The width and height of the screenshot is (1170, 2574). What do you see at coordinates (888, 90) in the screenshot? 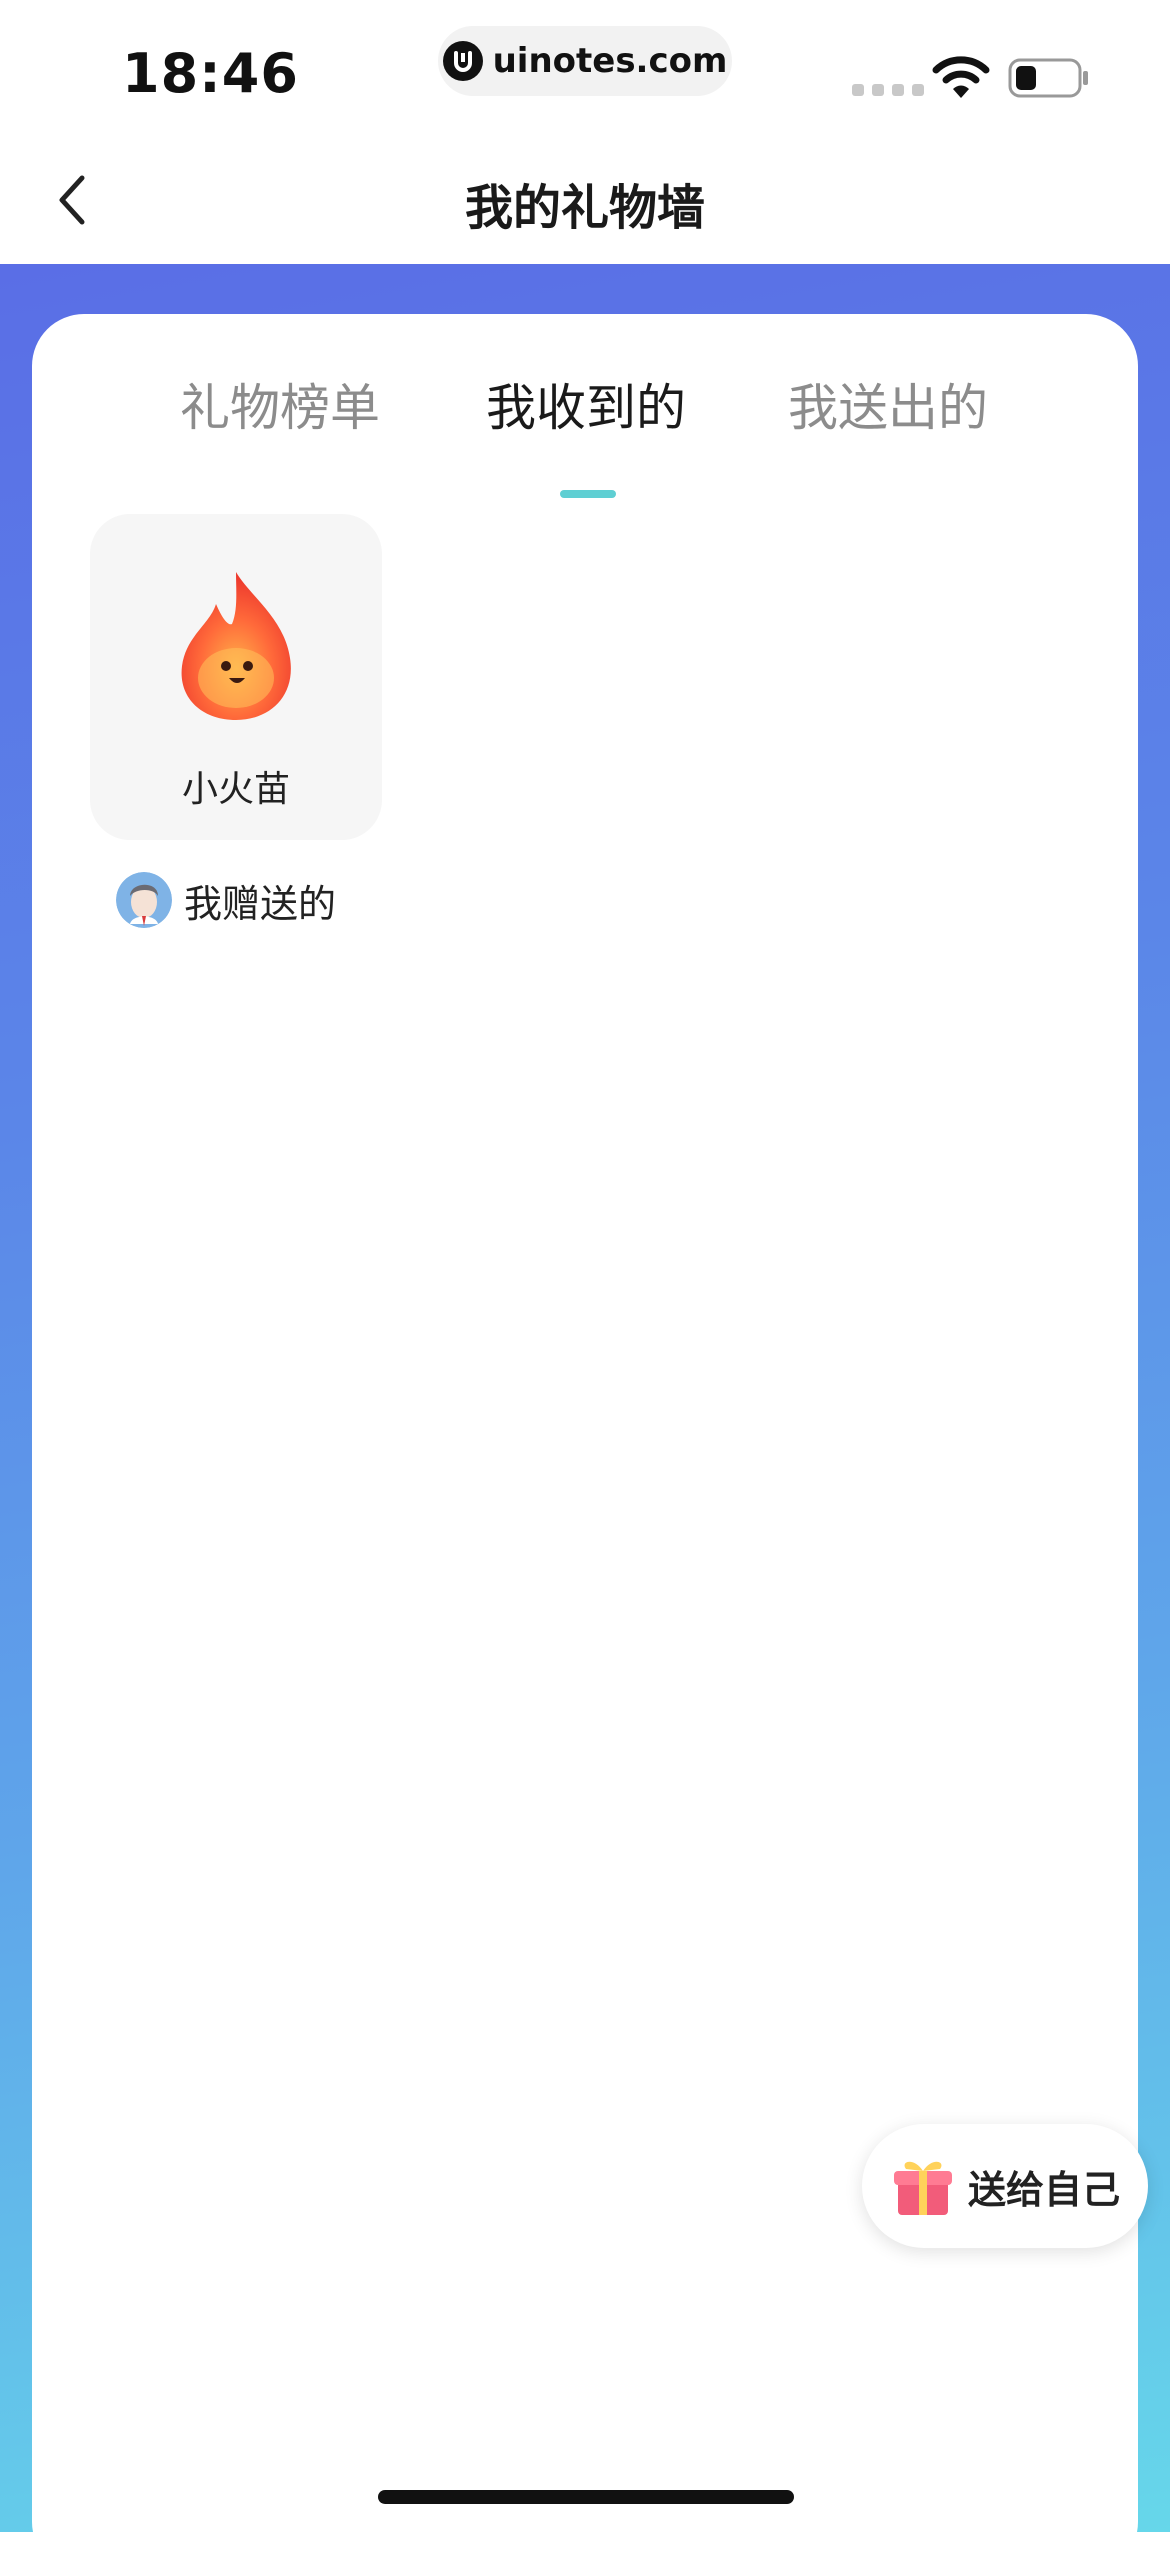
I see `cellular-signal-icon` at bounding box center [888, 90].